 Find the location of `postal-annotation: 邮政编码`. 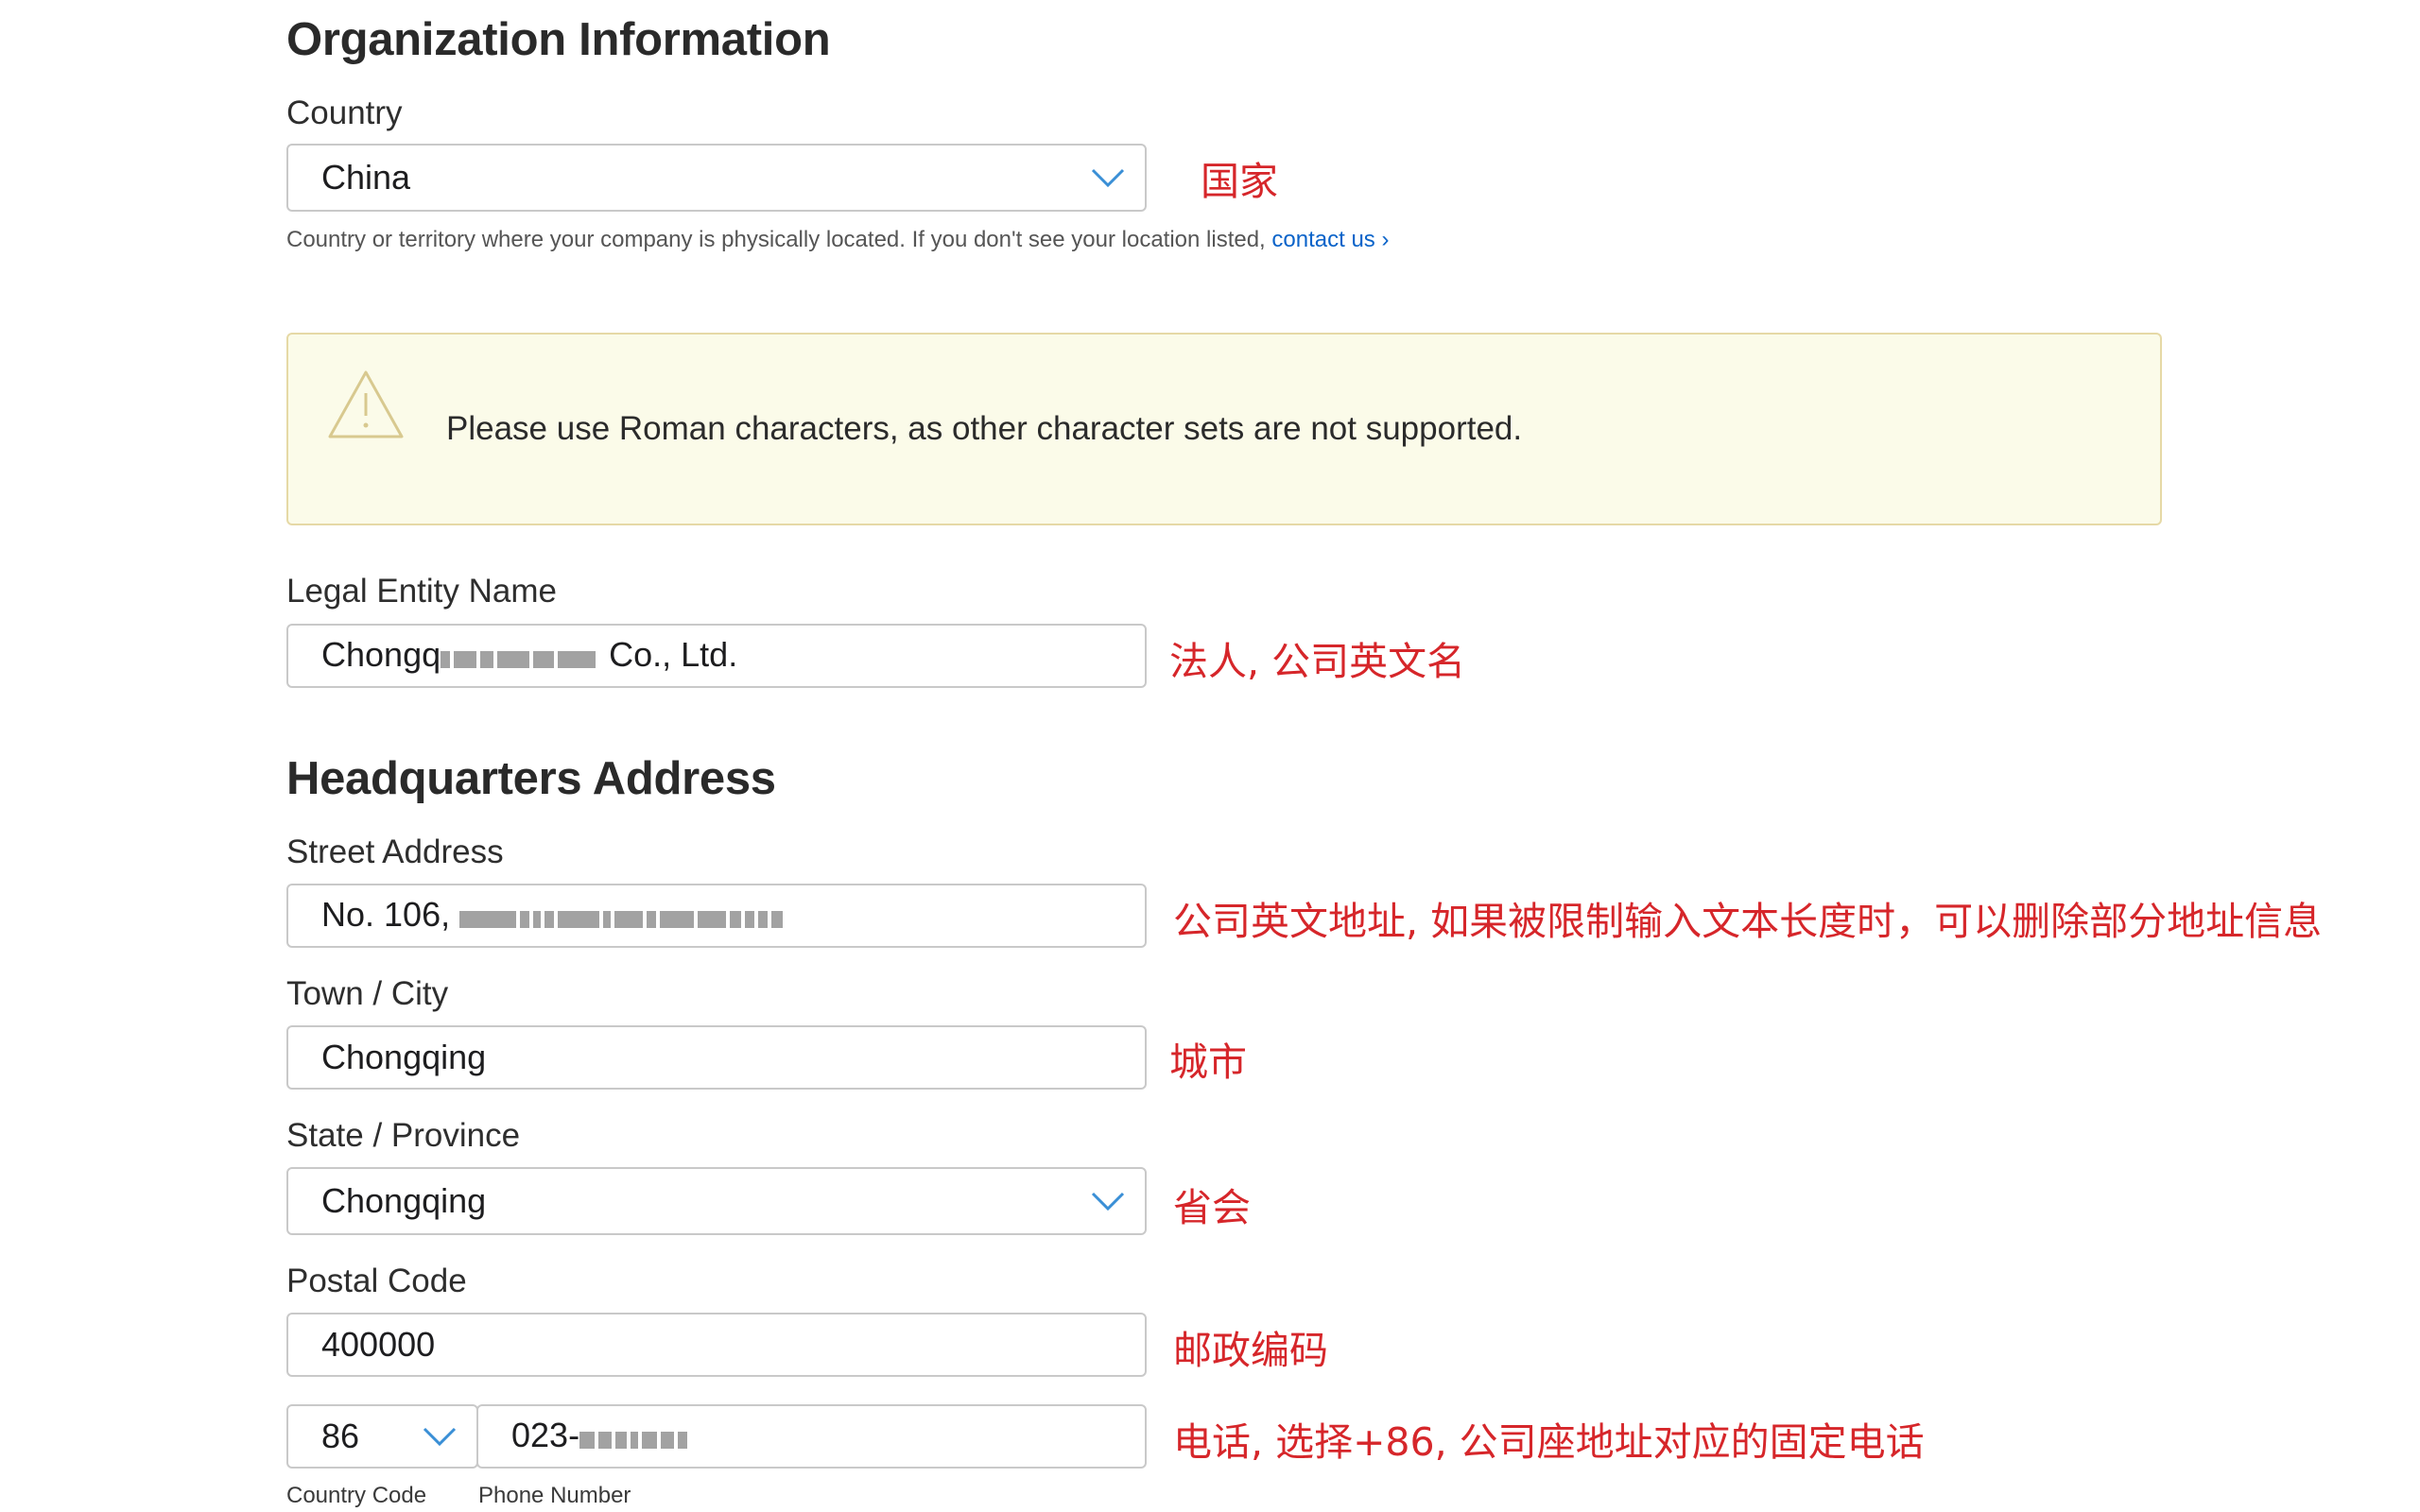

postal-annotation: 邮政编码 is located at coordinates (1250, 1350).